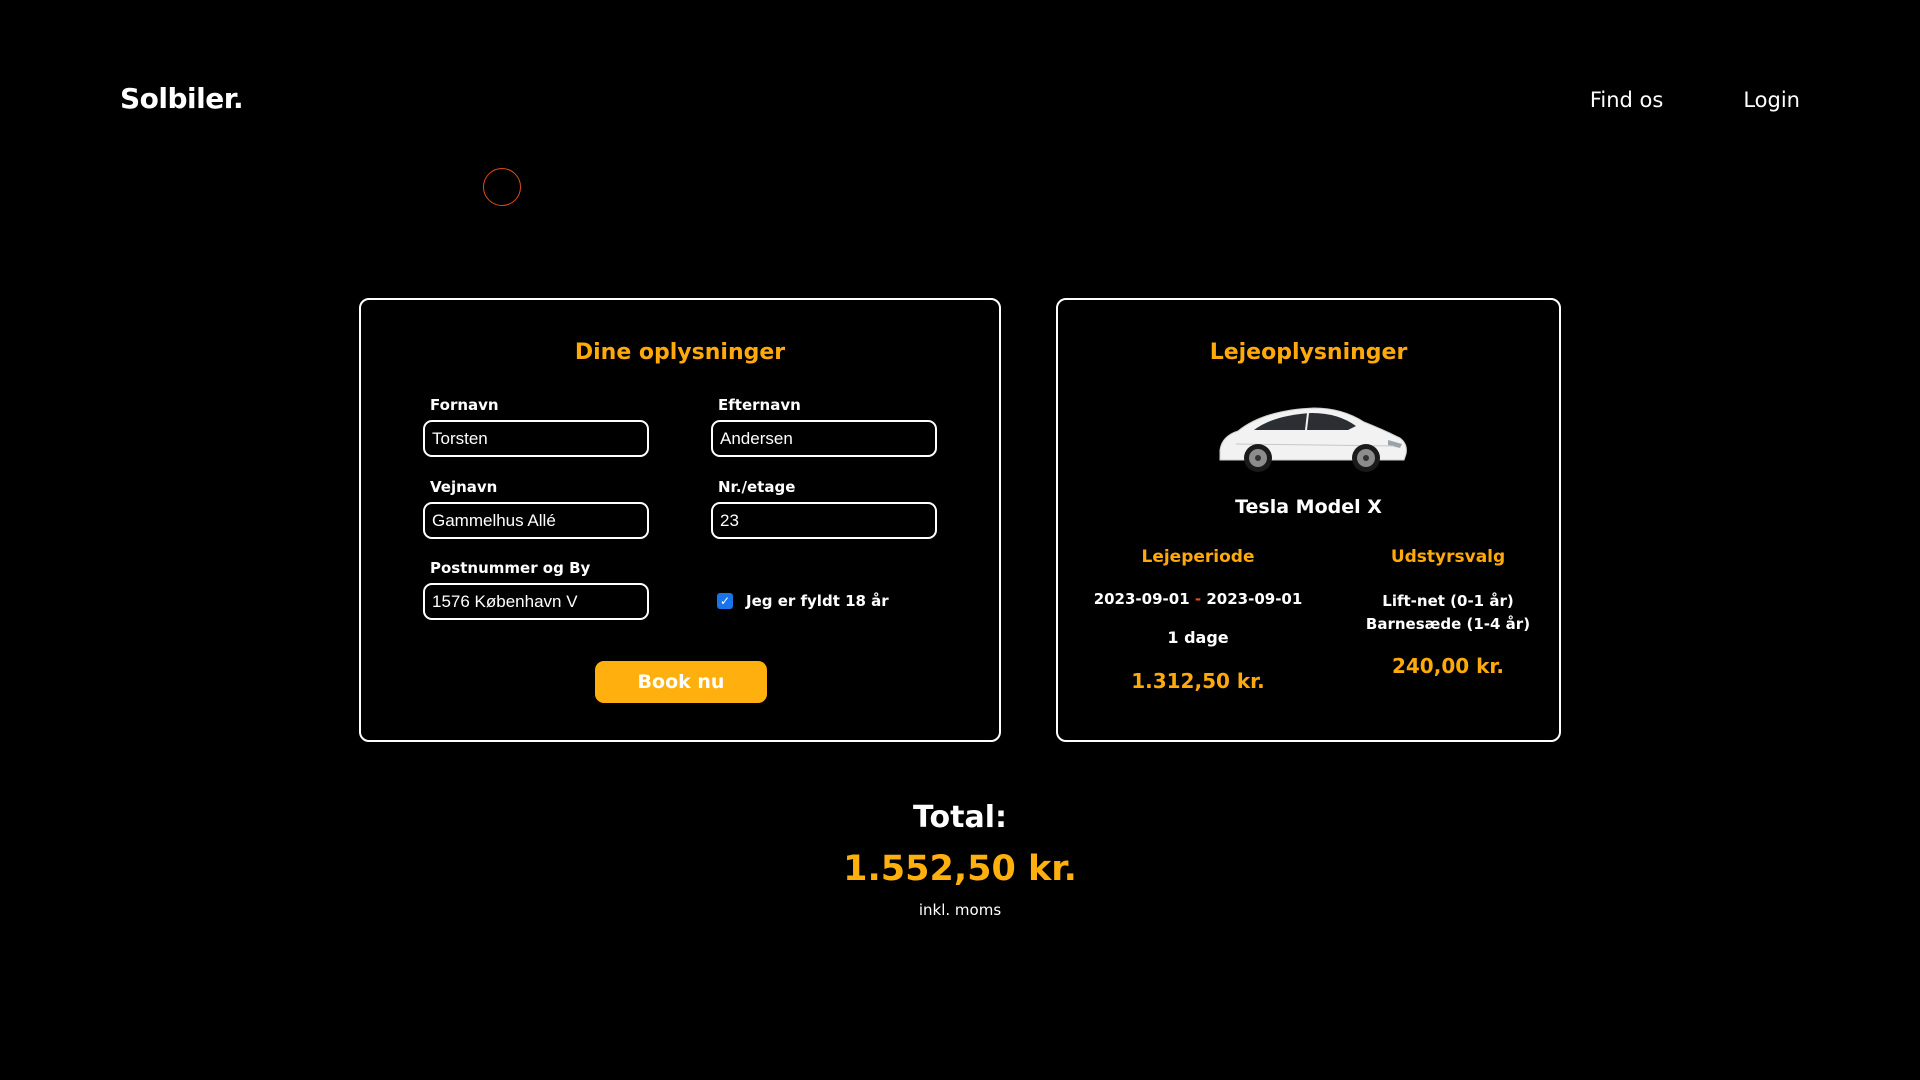  Describe the element at coordinates (725, 601) in the screenshot. I see `age-checkbox: ✓` at that location.